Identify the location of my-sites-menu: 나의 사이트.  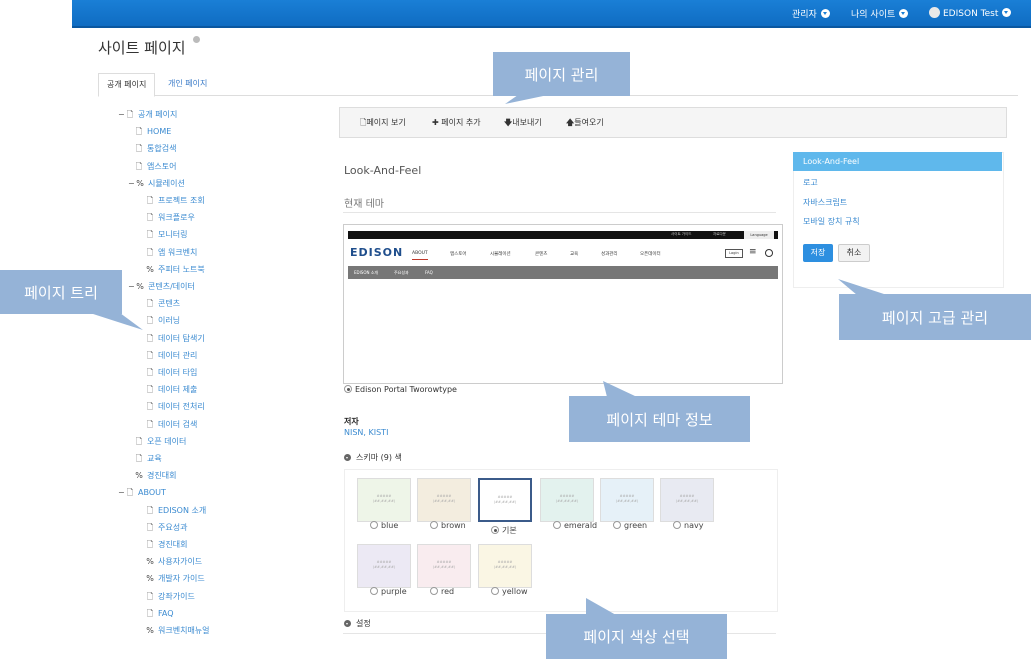
(880, 13).